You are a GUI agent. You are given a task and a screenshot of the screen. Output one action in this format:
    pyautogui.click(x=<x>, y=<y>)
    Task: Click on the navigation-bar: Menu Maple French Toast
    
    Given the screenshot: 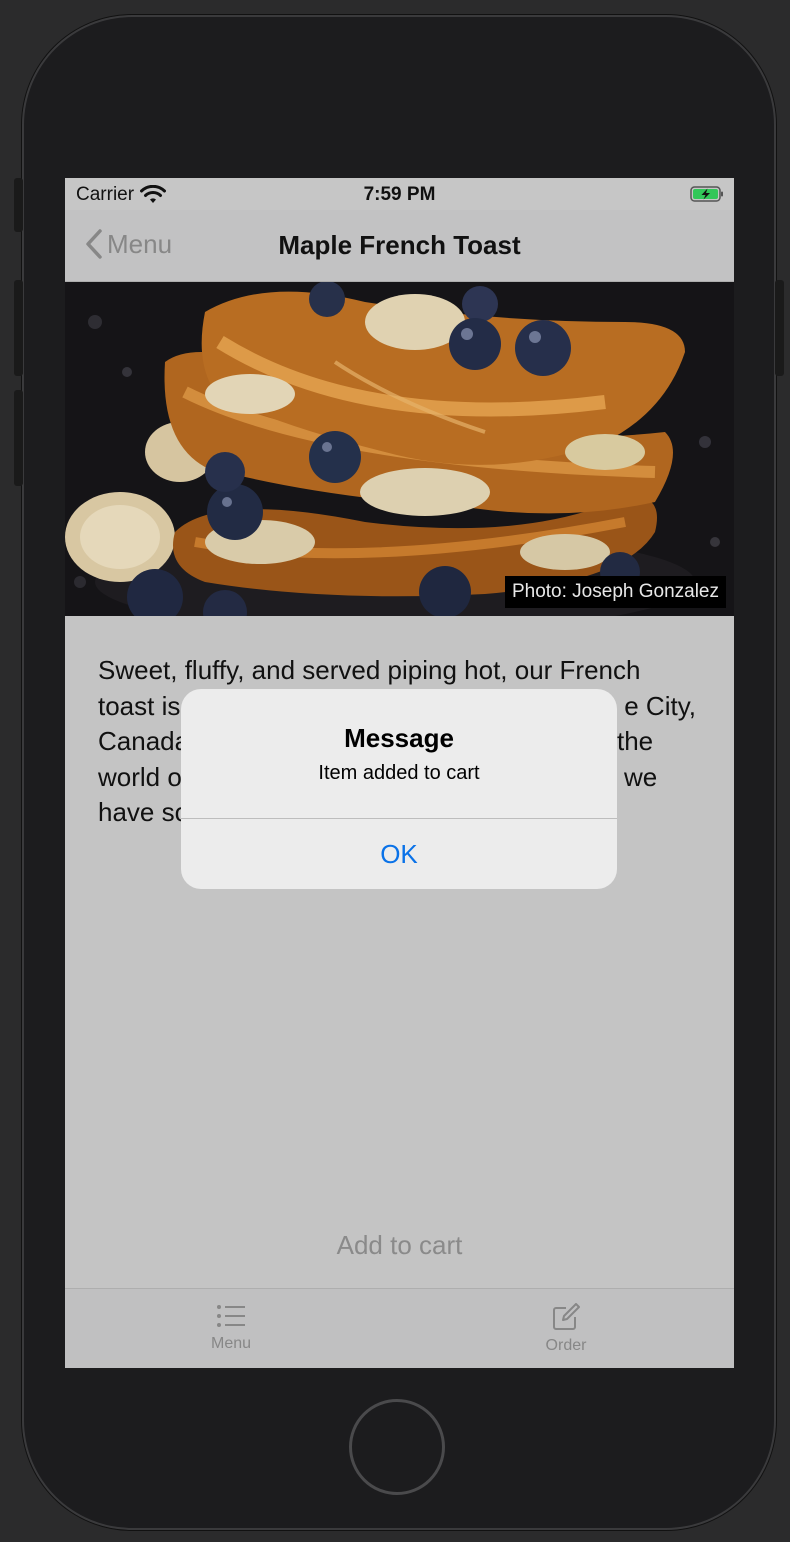 What is the action you would take?
    pyautogui.click(x=399, y=246)
    